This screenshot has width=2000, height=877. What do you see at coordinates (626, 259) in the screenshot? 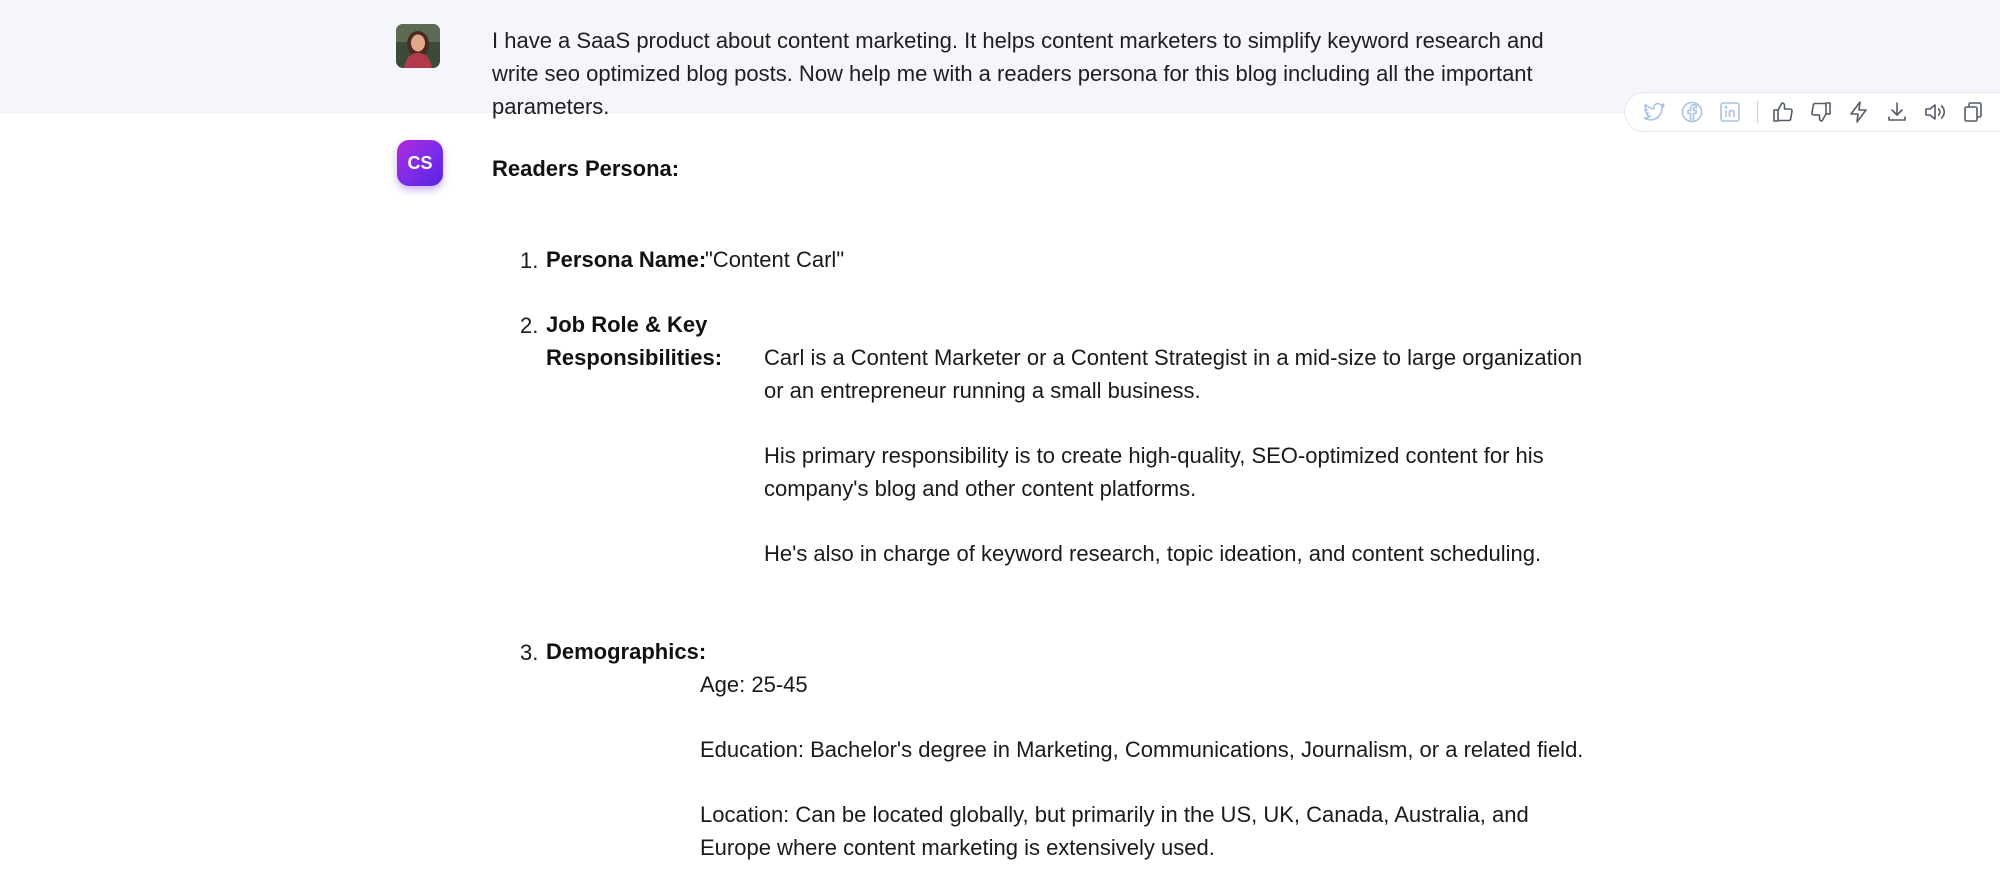
I see `persona-name-label: Persona Name:` at bounding box center [626, 259].